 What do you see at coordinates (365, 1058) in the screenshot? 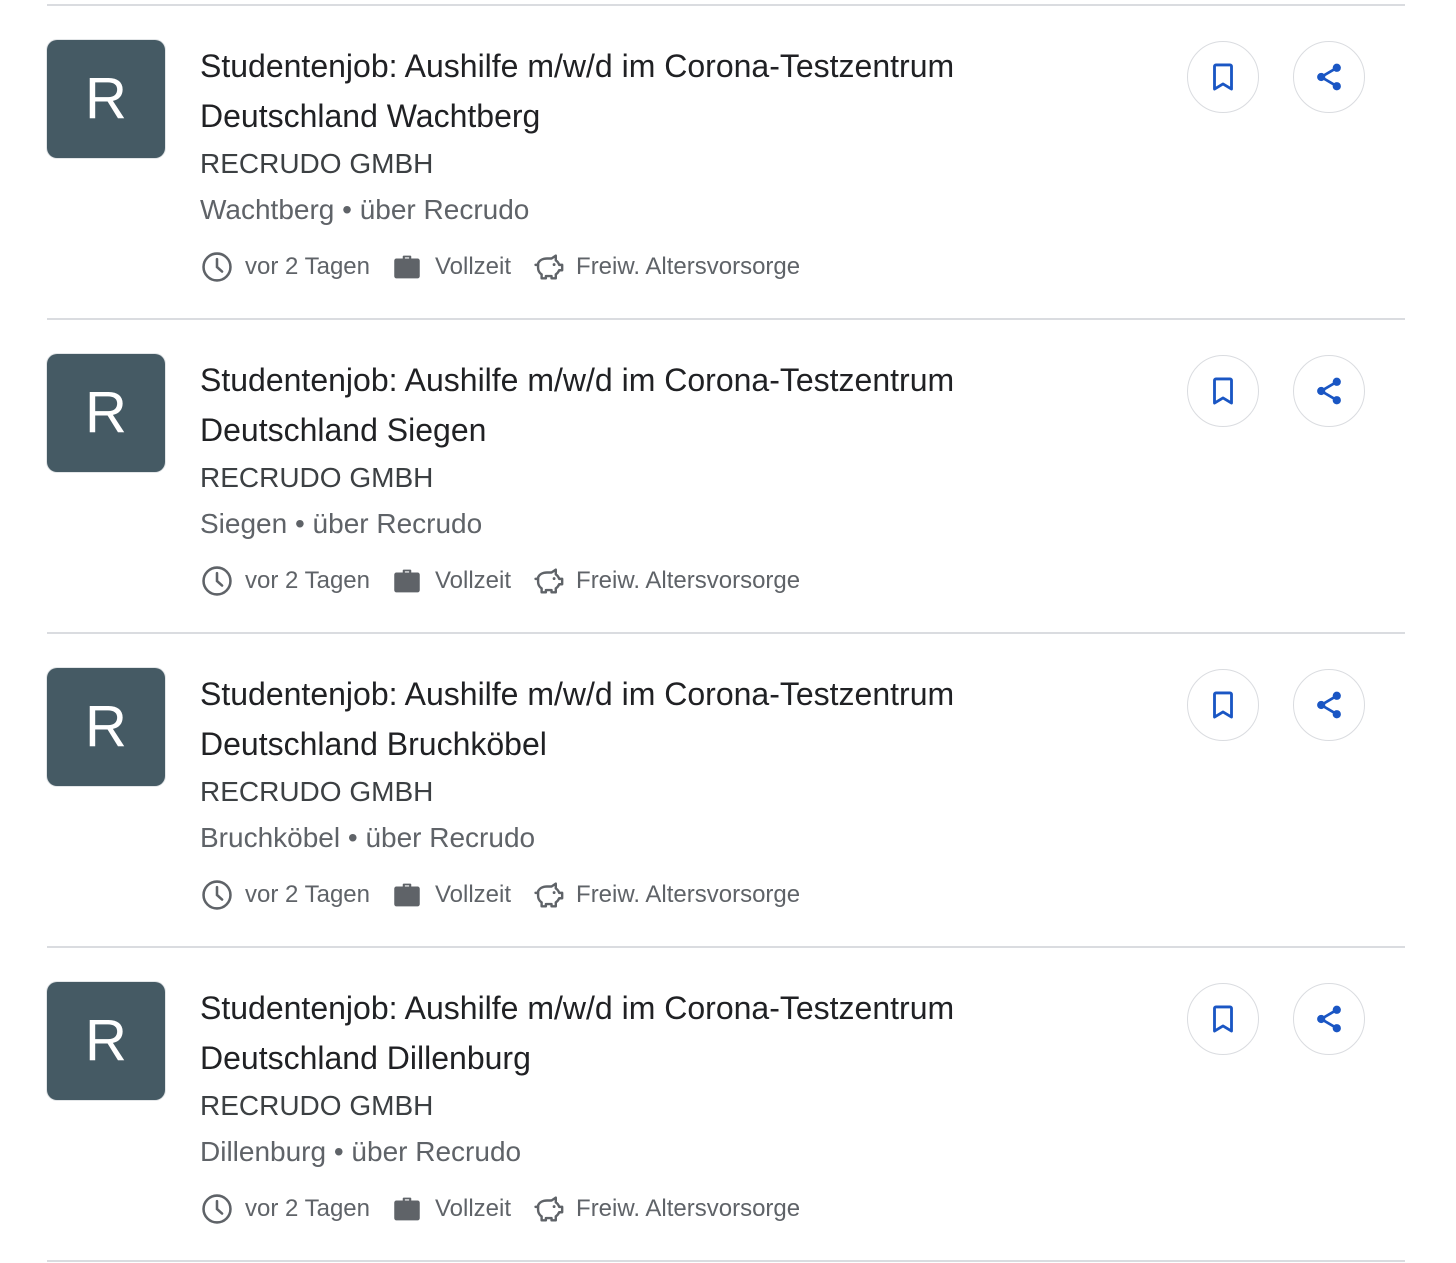
I see `job-title-line: Deutschland Dillenburg` at bounding box center [365, 1058].